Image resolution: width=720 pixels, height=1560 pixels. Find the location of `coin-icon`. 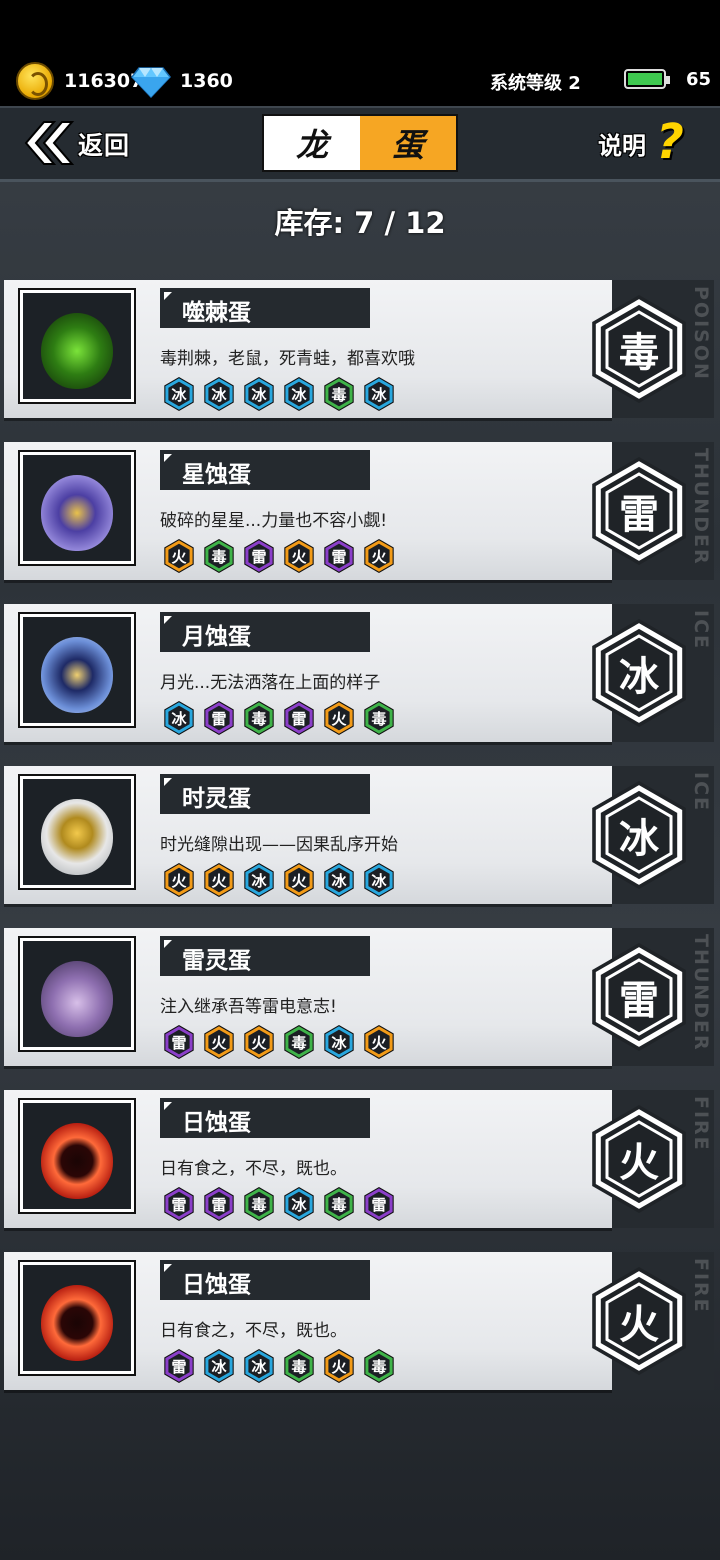

coin-icon is located at coordinates (35, 81).